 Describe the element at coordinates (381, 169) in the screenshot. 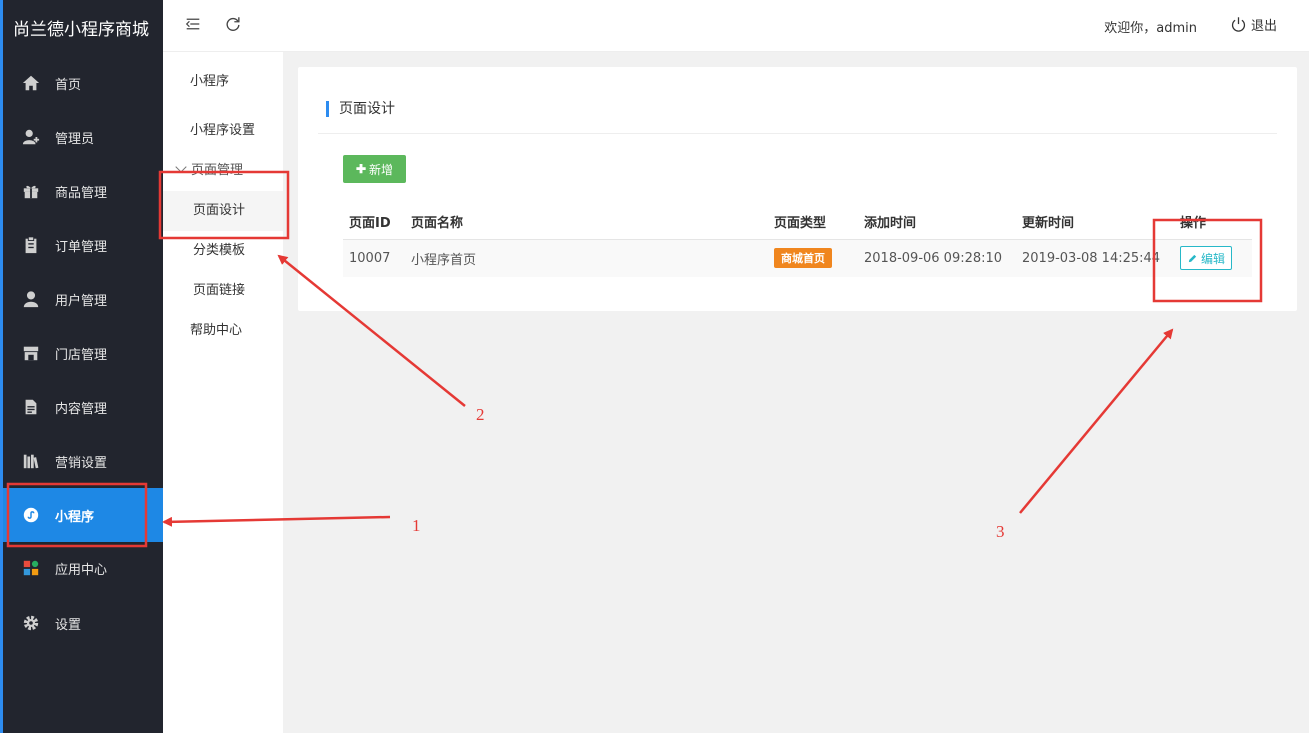

I see `add-button-label: 新增` at that location.